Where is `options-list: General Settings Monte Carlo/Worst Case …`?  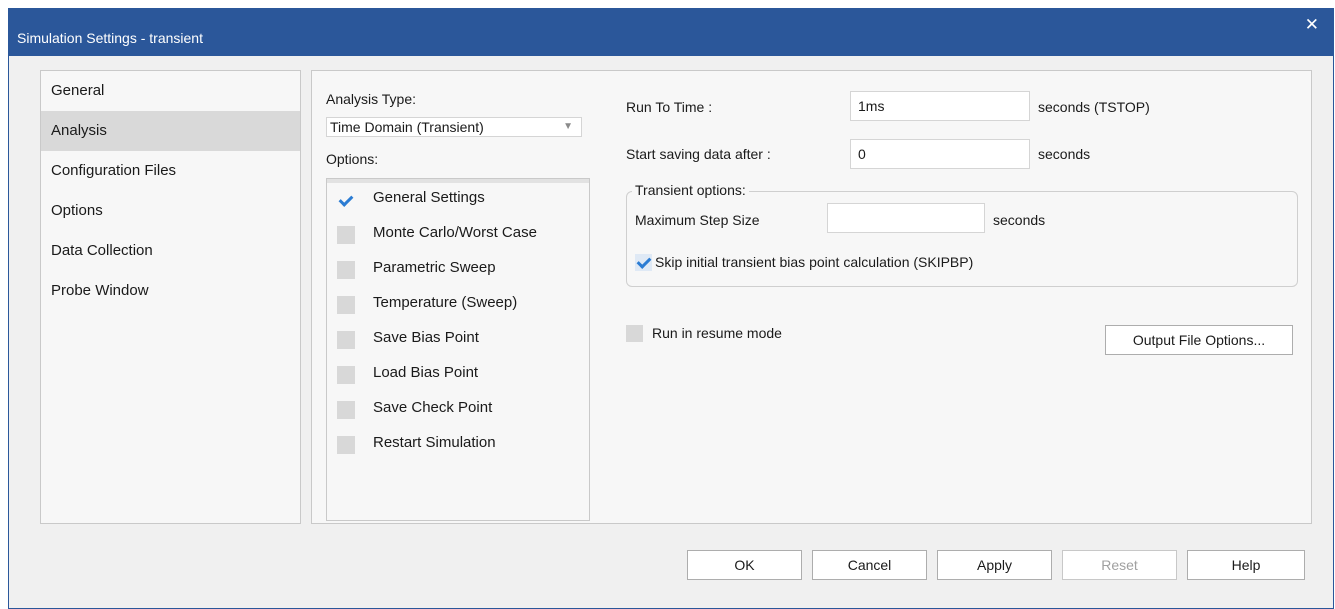
options-list: General Settings Monte Carlo/Worst Case … is located at coordinates (458, 349).